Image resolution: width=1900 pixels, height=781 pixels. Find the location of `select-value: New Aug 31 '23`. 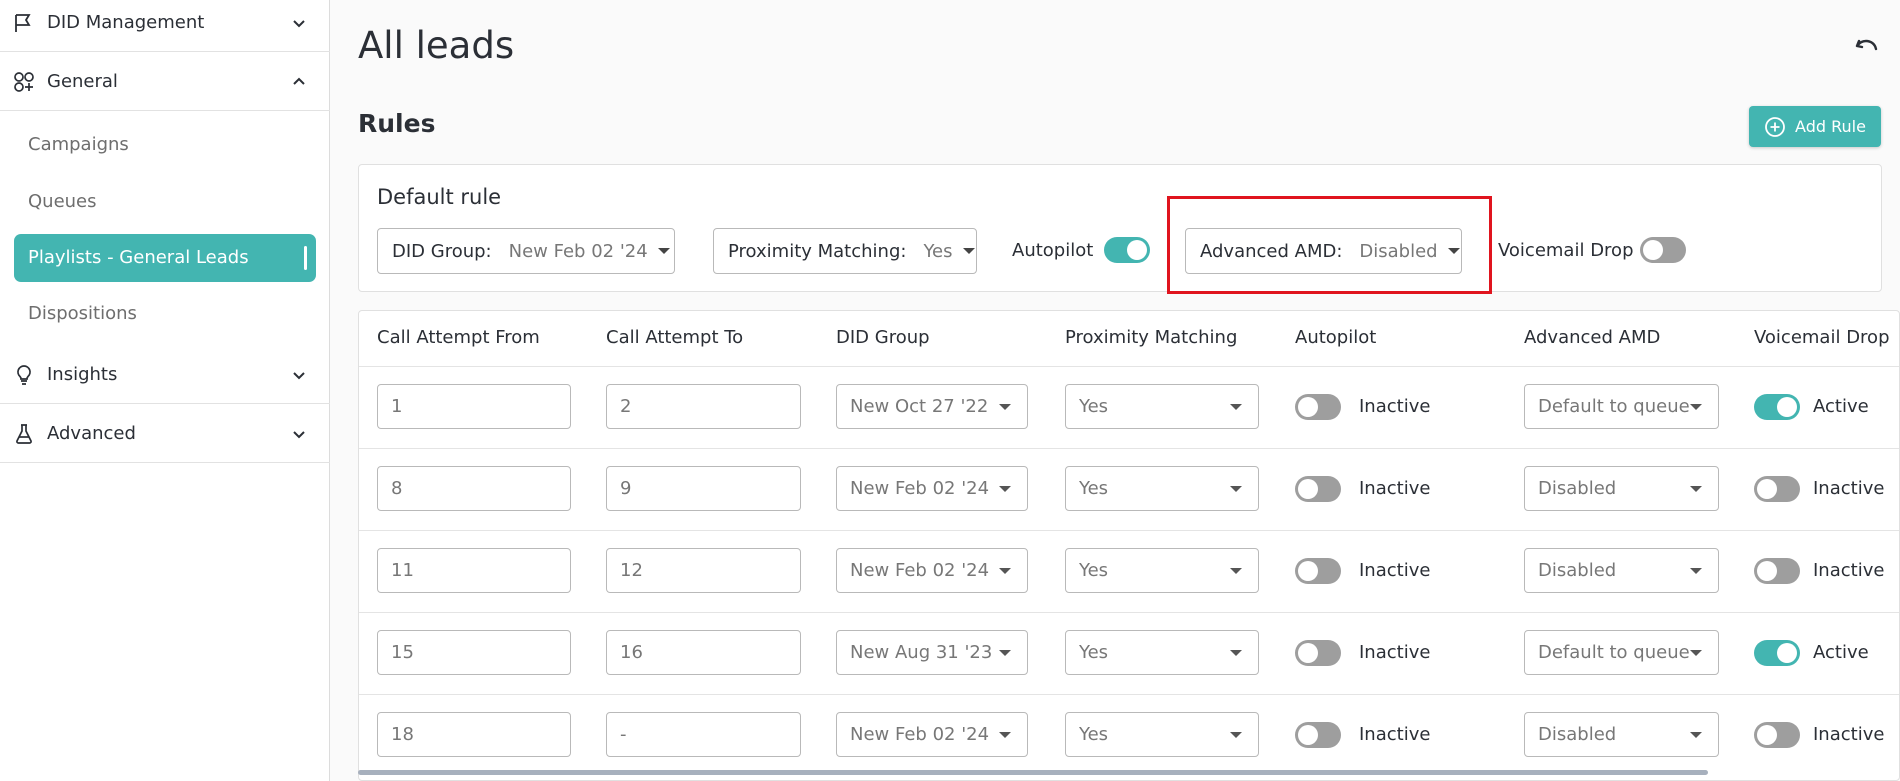

select-value: New Aug 31 '23 is located at coordinates (921, 652).